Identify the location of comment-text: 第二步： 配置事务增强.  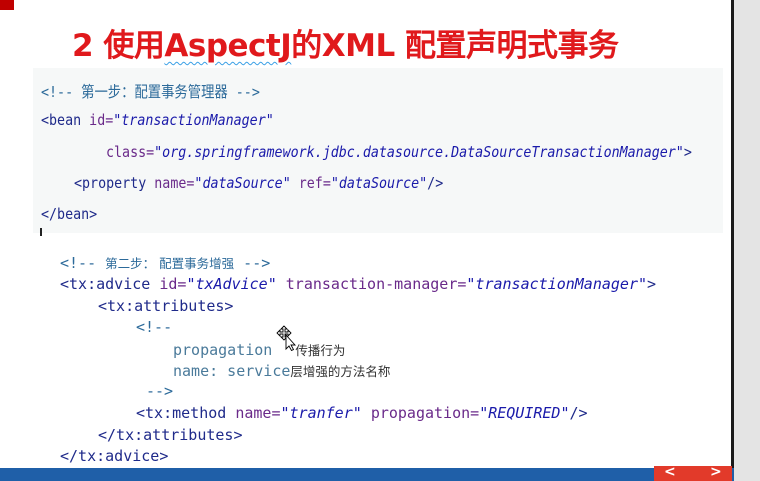
(170, 263).